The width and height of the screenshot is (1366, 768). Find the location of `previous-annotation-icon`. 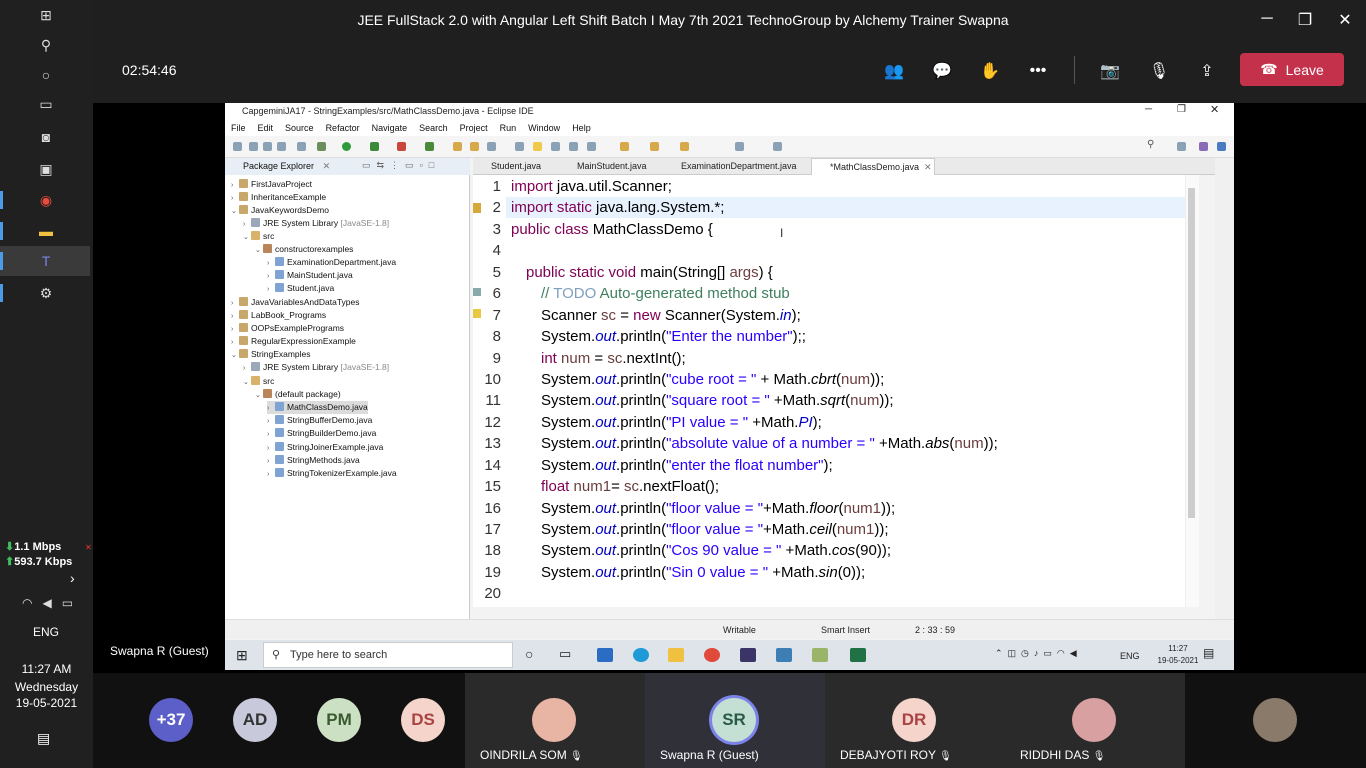

previous-annotation-icon is located at coordinates (591, 146).